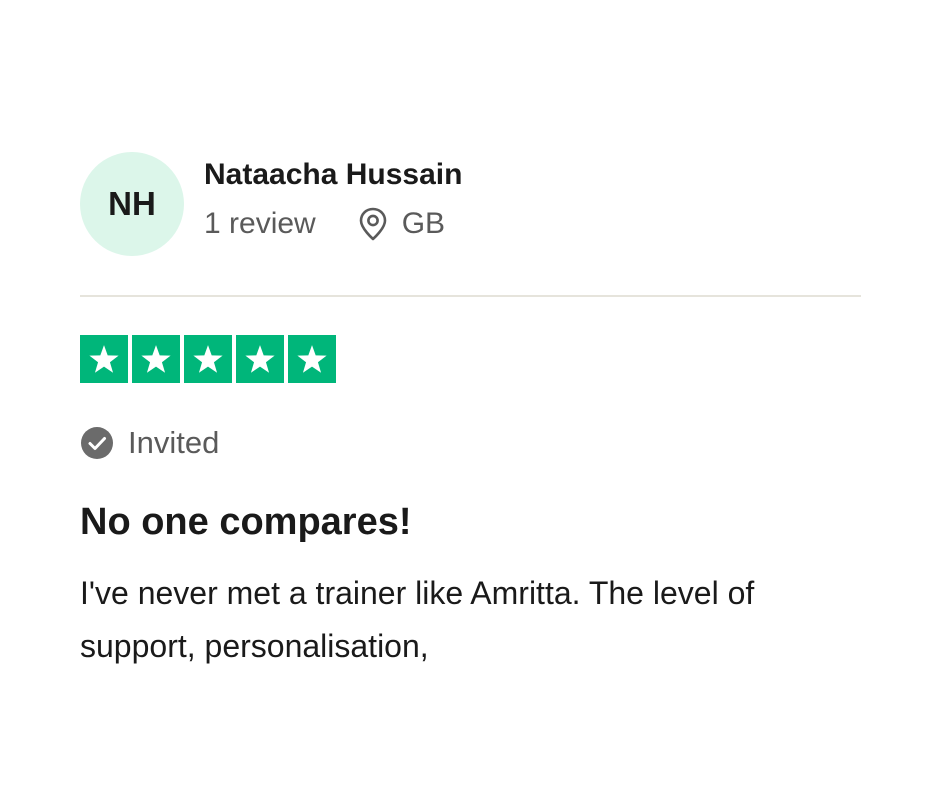 Image resolution: width=940 pixels, height=788 pixels. Describe the element at coordinates (260, 223) in the screenshot. I see `review-count: 1 review` at that location.